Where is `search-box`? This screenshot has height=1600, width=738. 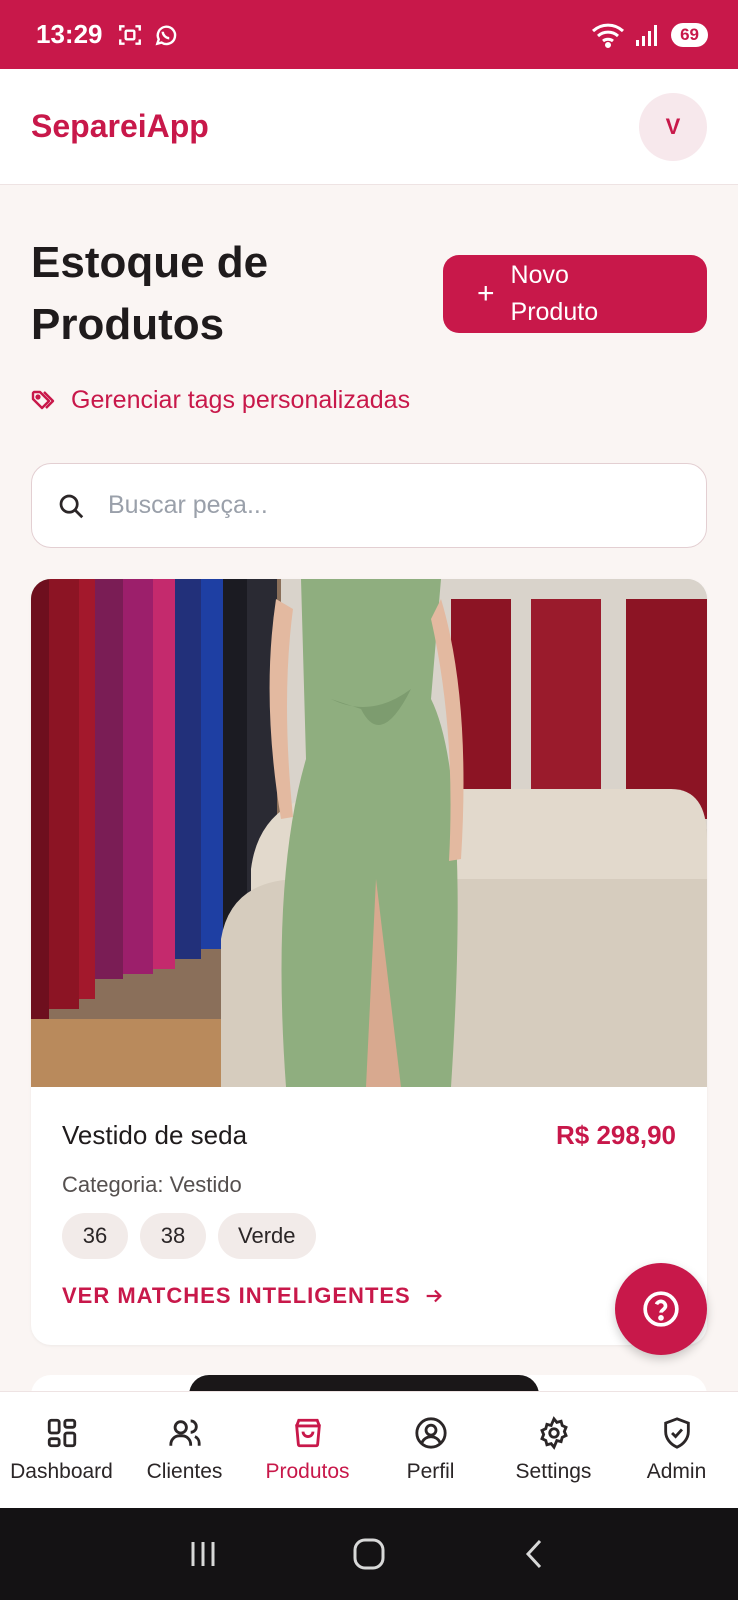
search-box is located at coordinates (369, 505).